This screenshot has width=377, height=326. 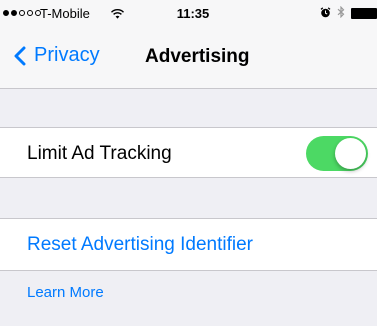 What do you see at coordinates (67, 55) in the screenshot?
I see `back-button-label: Privacy` at bounding box center [67, 55].